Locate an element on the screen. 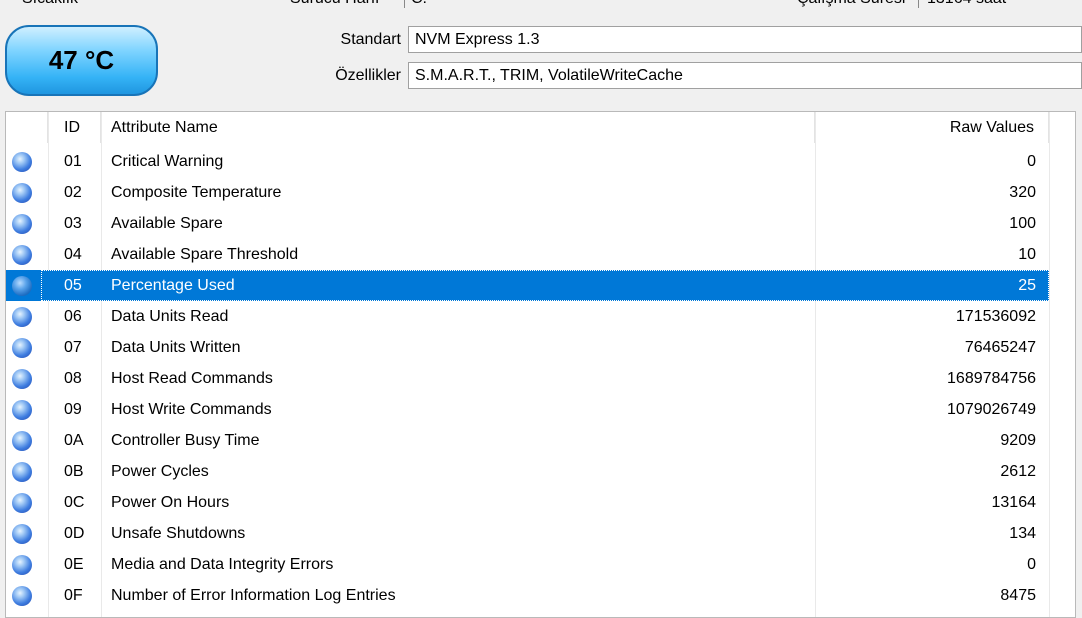 The image size is (1082, 618). drive-letter-label: Sürücü Harfi is located at coordinates (334, 4).